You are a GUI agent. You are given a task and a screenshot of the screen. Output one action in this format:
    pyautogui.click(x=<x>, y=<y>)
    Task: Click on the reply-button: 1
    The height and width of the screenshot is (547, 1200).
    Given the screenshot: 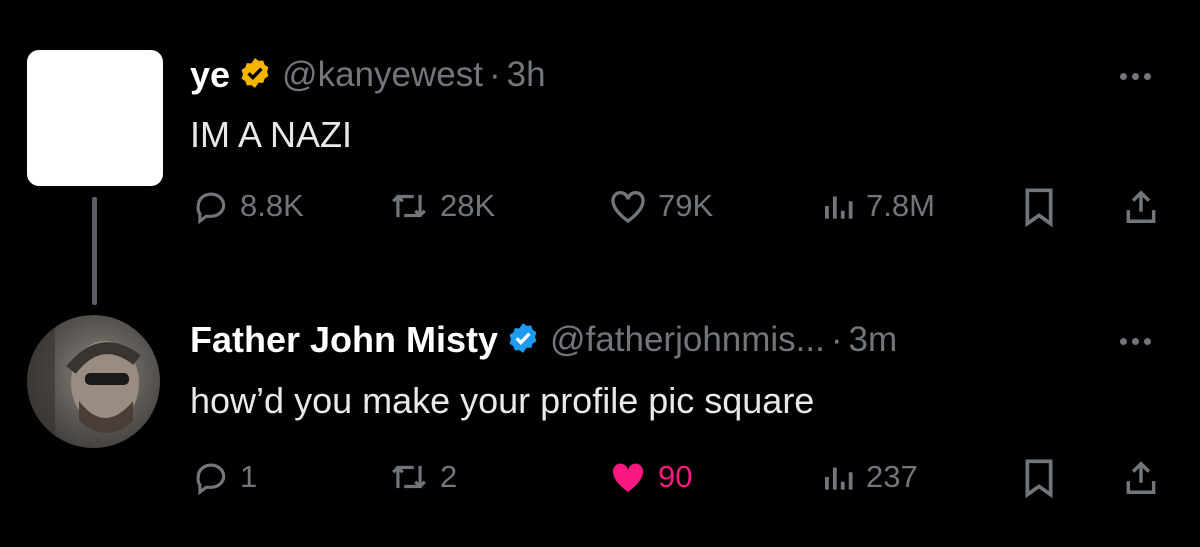 What is the action you would take?
    pyautogui.click(x=224, y=477)
    